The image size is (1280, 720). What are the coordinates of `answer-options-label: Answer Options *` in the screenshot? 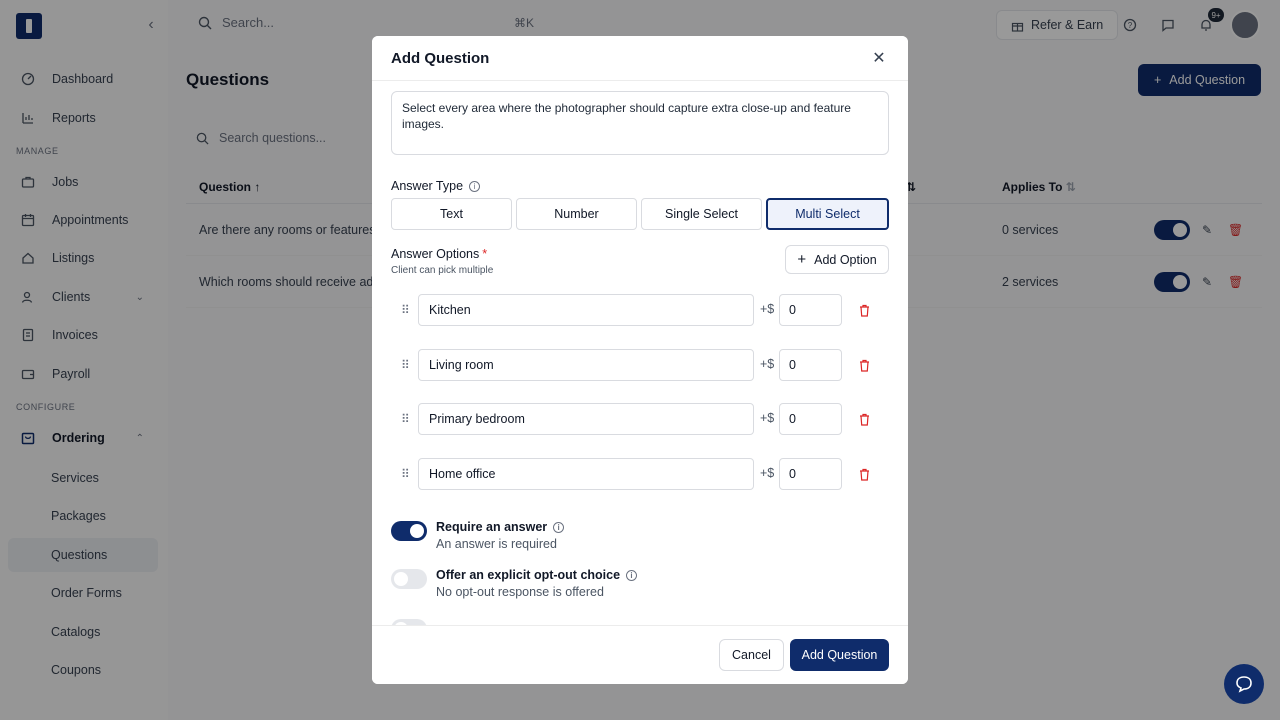 It's located at (439, 254).